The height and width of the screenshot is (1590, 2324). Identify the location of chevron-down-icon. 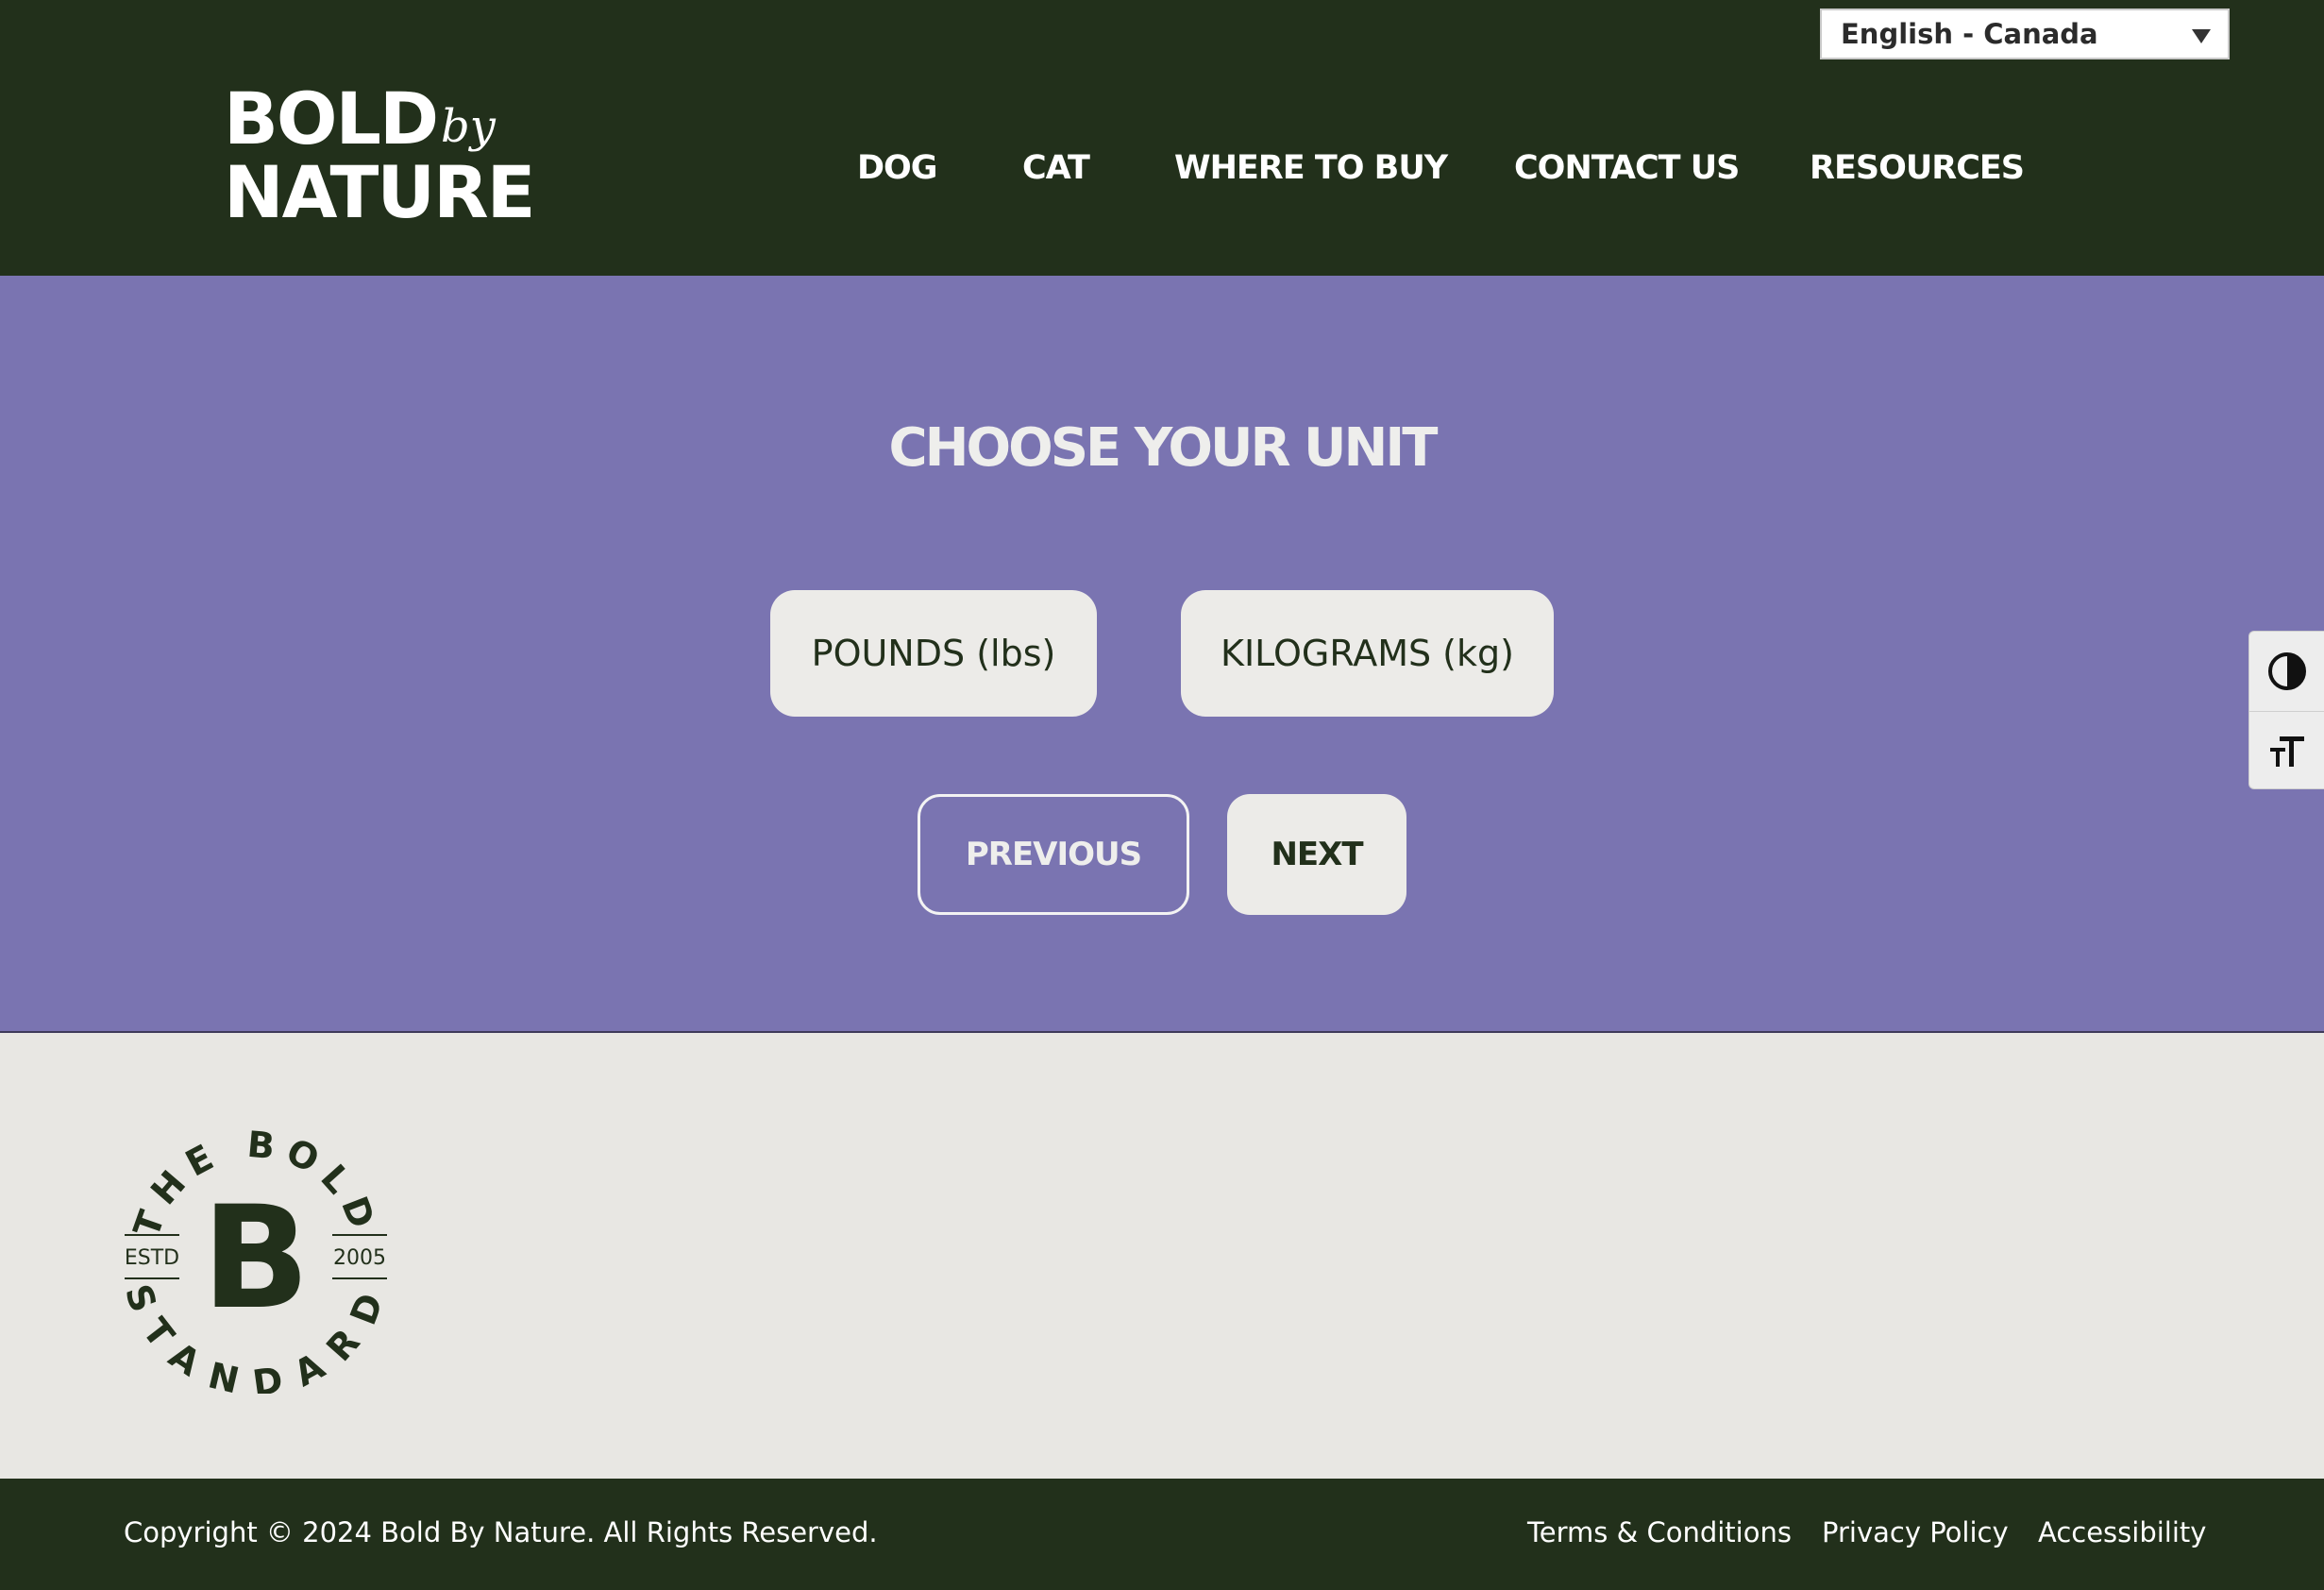
(2201, 36).